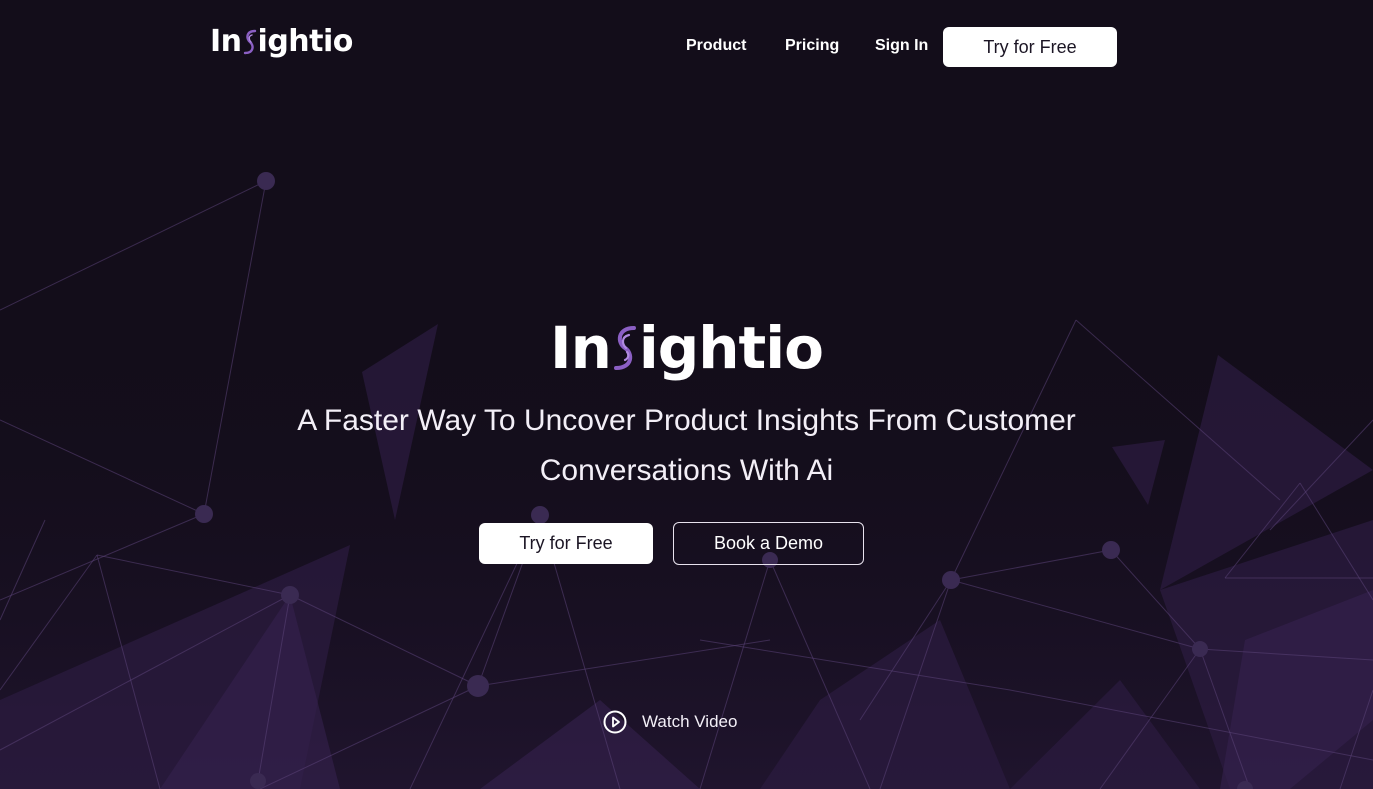 The width and height of the screenshot is (1373, 789). I want to click on hero-brand-suffix: ightio, so click(731, 348).